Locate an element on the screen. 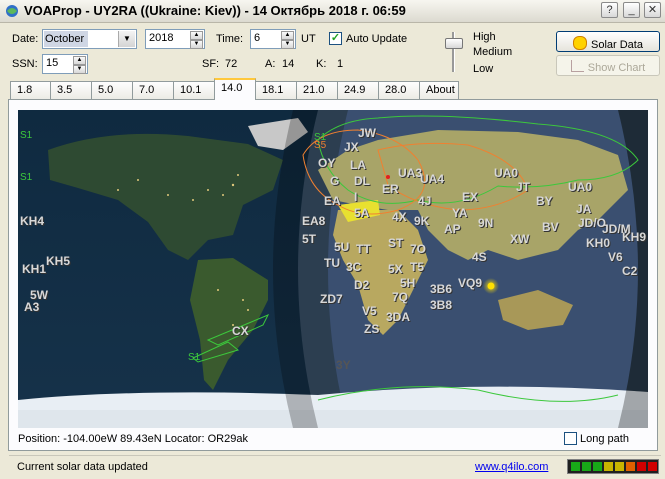 The height and width of the screenshot is (479, 665). reliability-low-label: Low is located at coordinates (483, 69).